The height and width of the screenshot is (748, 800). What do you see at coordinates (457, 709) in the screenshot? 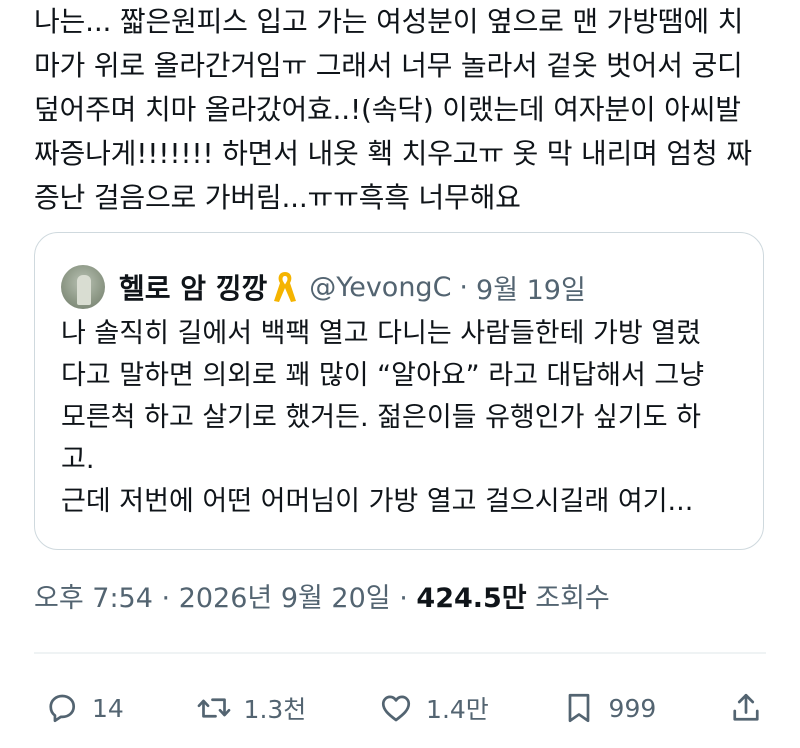
I see `like-count: 1.4만` at bounding box center [457, 709].